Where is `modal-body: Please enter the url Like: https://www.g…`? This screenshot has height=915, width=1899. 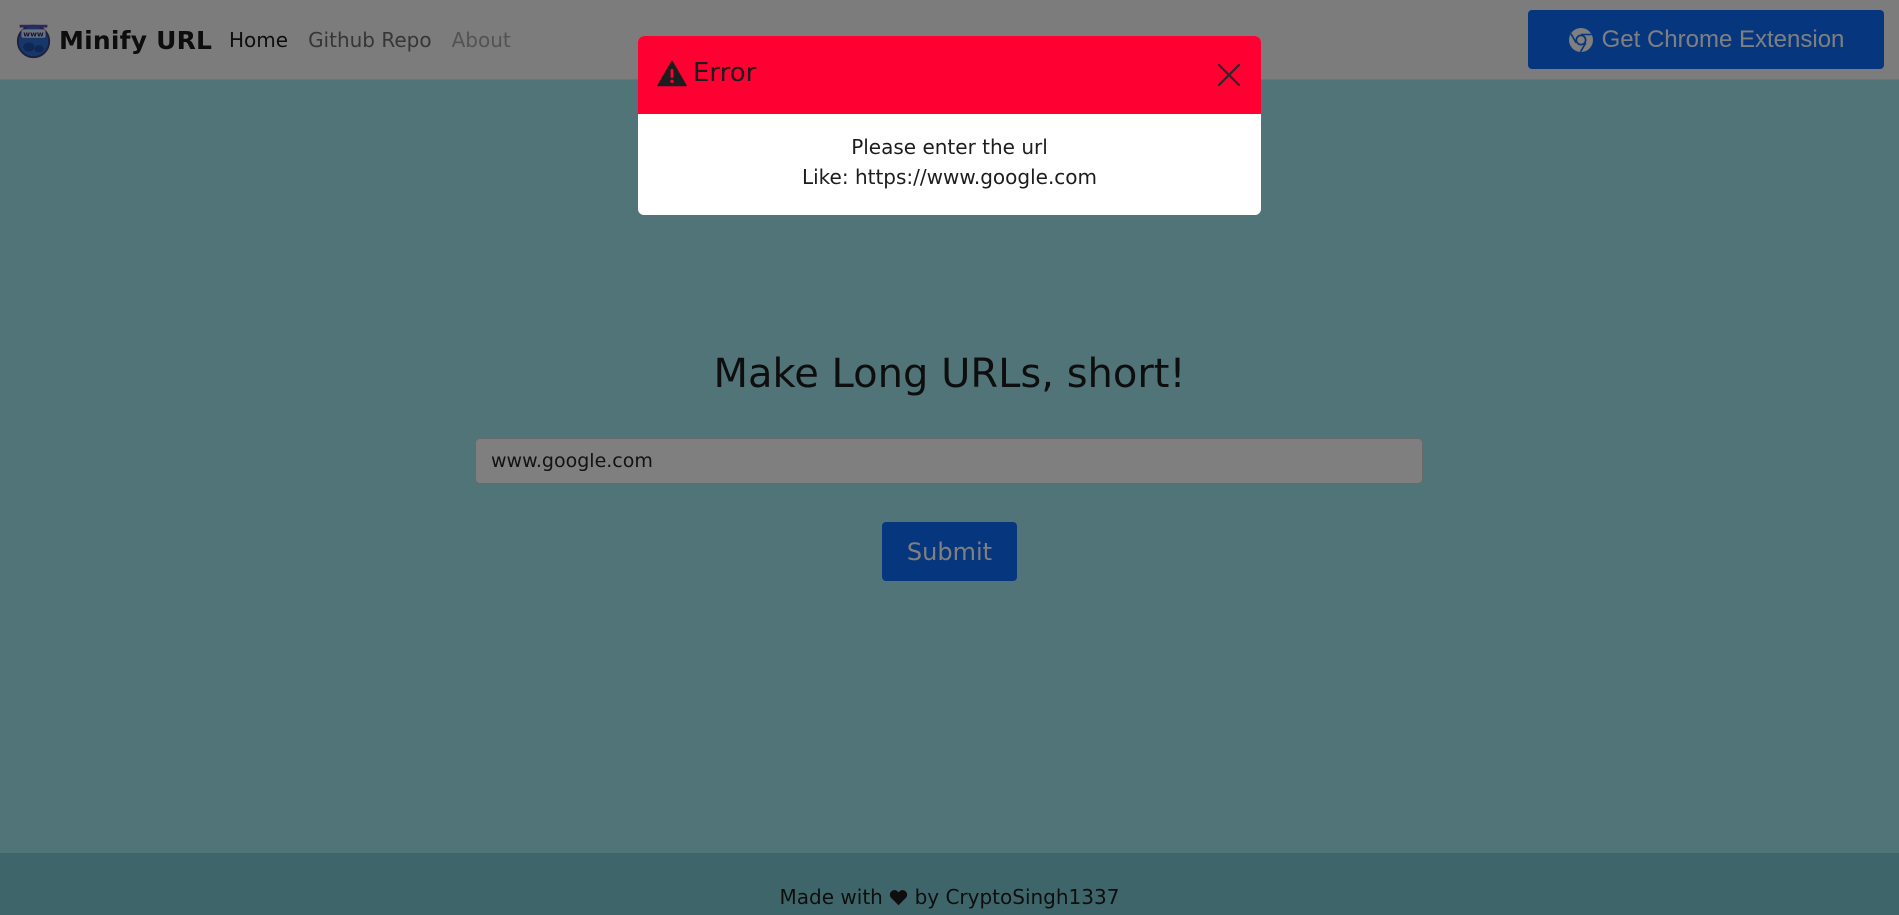
modal-body: Please enter the url Like: https://www.g… is located at coordinates (949, 162).